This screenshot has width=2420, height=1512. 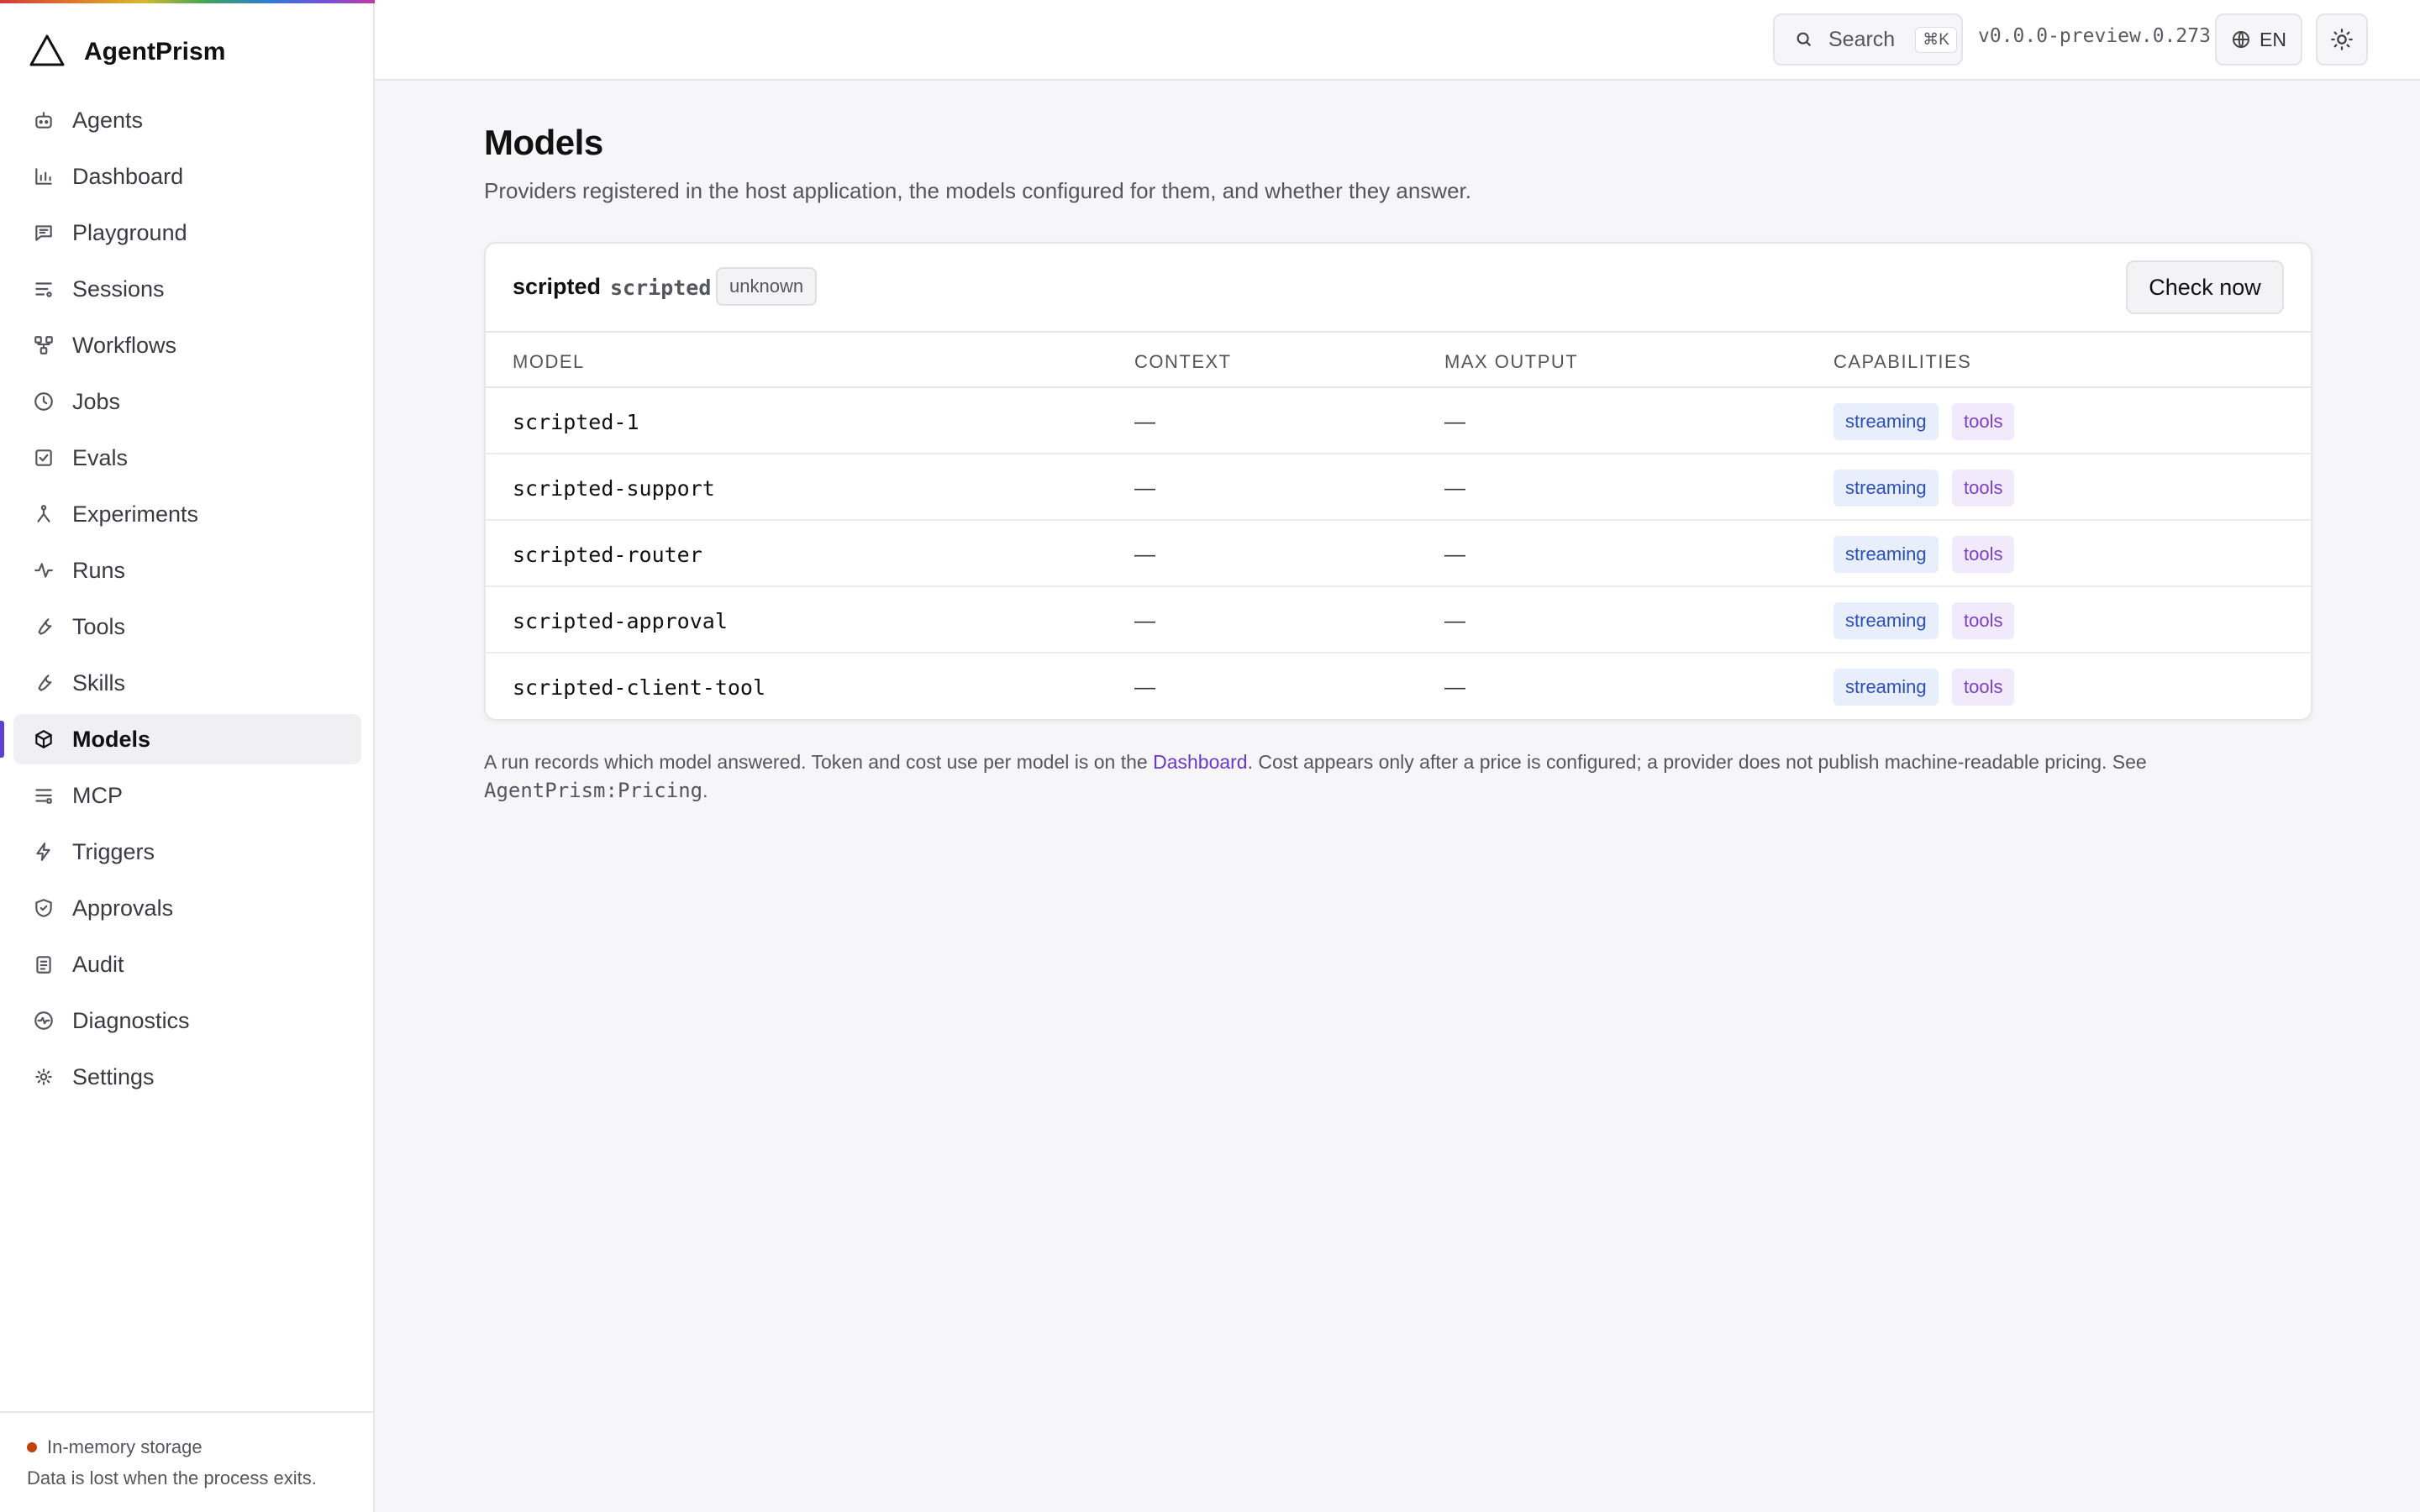 What do you see at coordinates (2241, 39) in the screenshot?
I see `globe-icon` at bounding box center [2241, 39].